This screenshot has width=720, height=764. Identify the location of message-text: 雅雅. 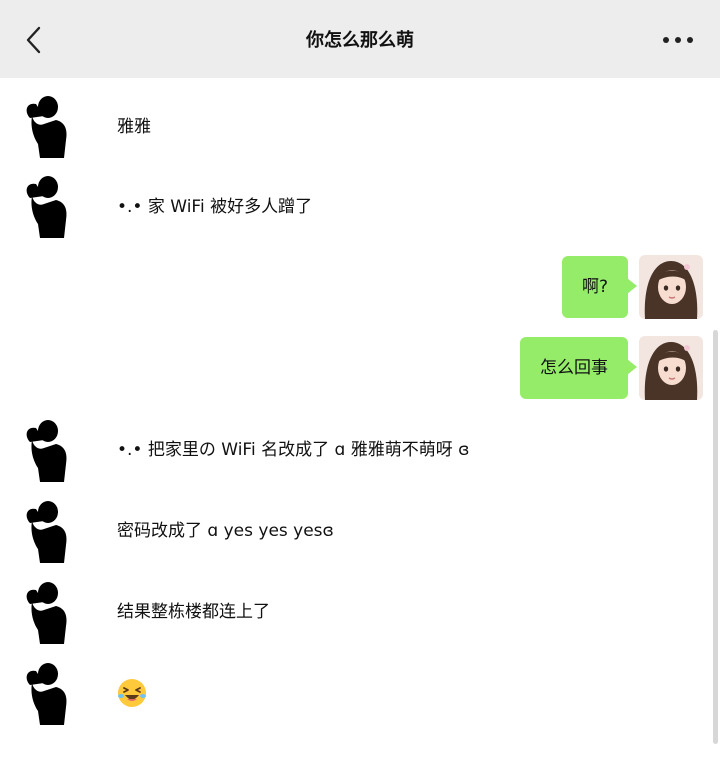
(134, 127).